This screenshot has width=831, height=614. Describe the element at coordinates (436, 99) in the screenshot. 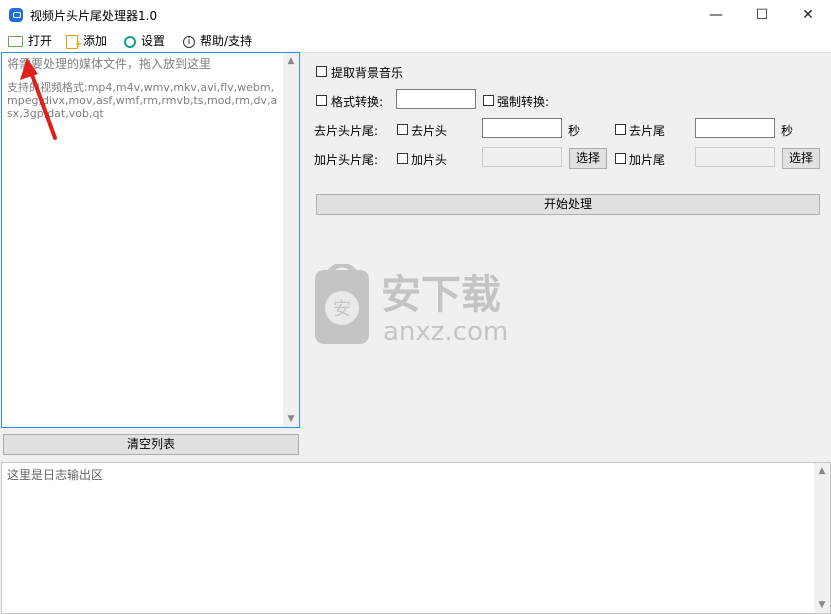

I see `format-convert-input` at that location.